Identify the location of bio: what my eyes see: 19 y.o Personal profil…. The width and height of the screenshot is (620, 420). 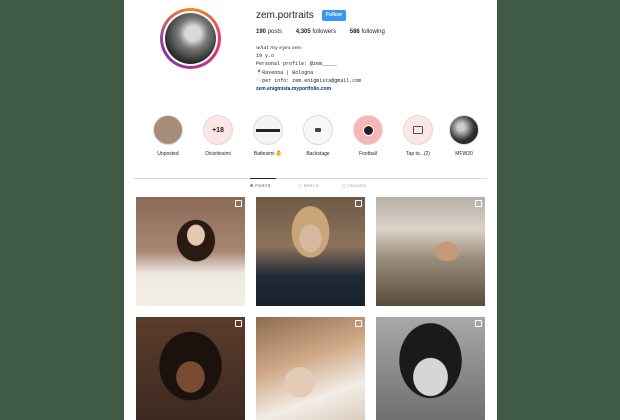
(308, 68).